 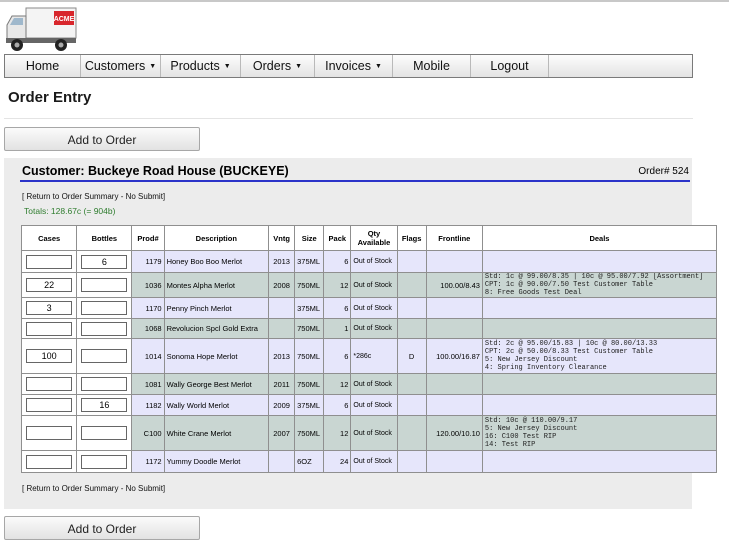 I want to click on vintage: 2008, so click(x=282, y=285).